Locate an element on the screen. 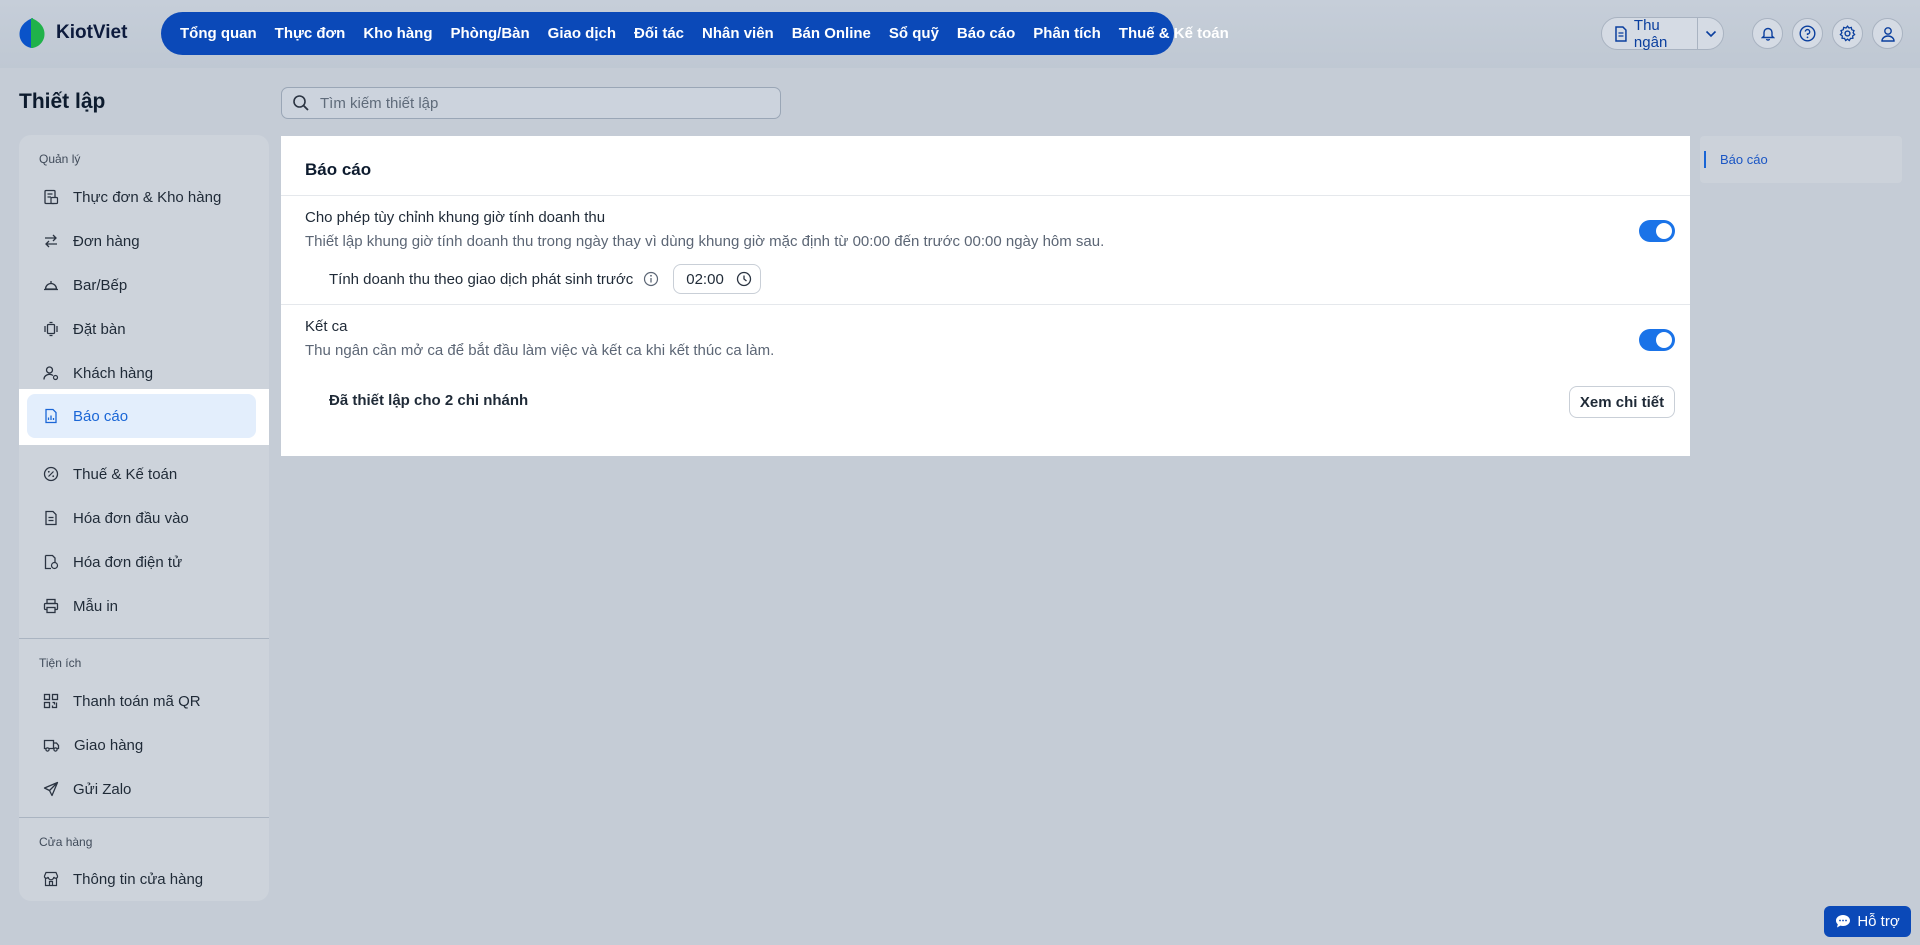  support-button: Hỗ trợ is located at coordinates (1867, 921).